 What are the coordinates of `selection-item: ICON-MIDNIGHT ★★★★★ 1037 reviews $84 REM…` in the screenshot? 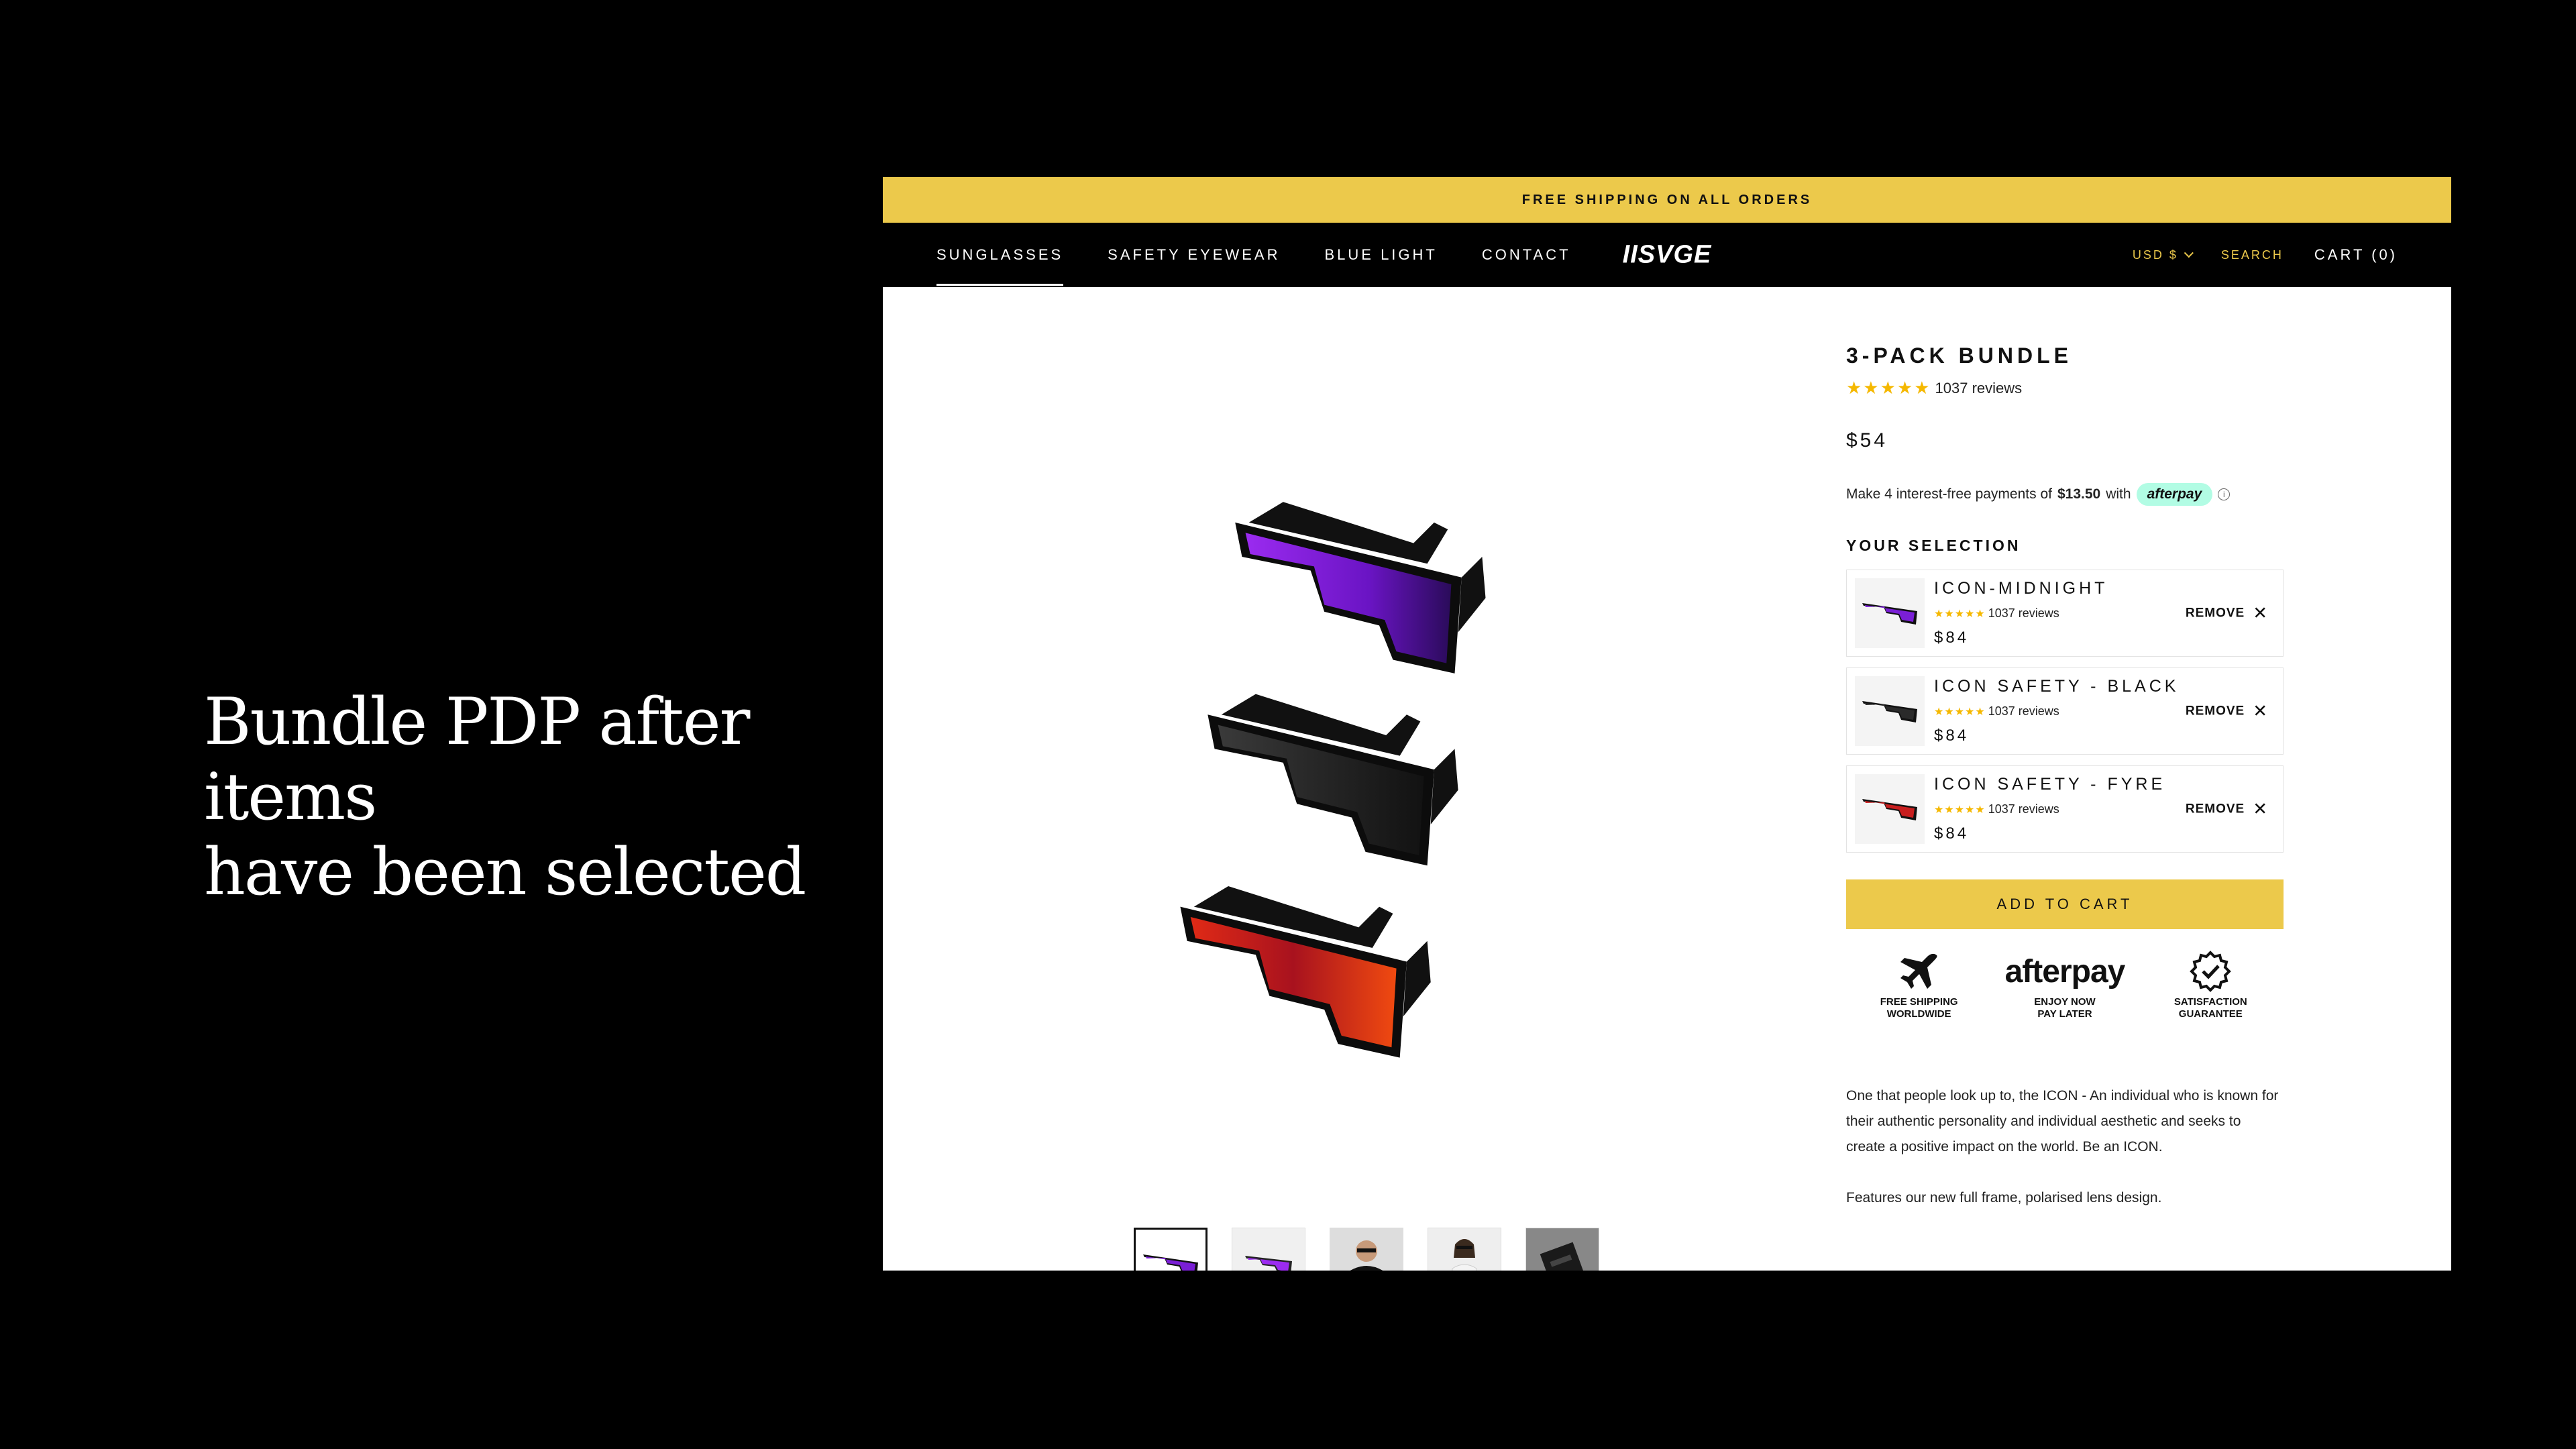 It's located at (2065, 613).